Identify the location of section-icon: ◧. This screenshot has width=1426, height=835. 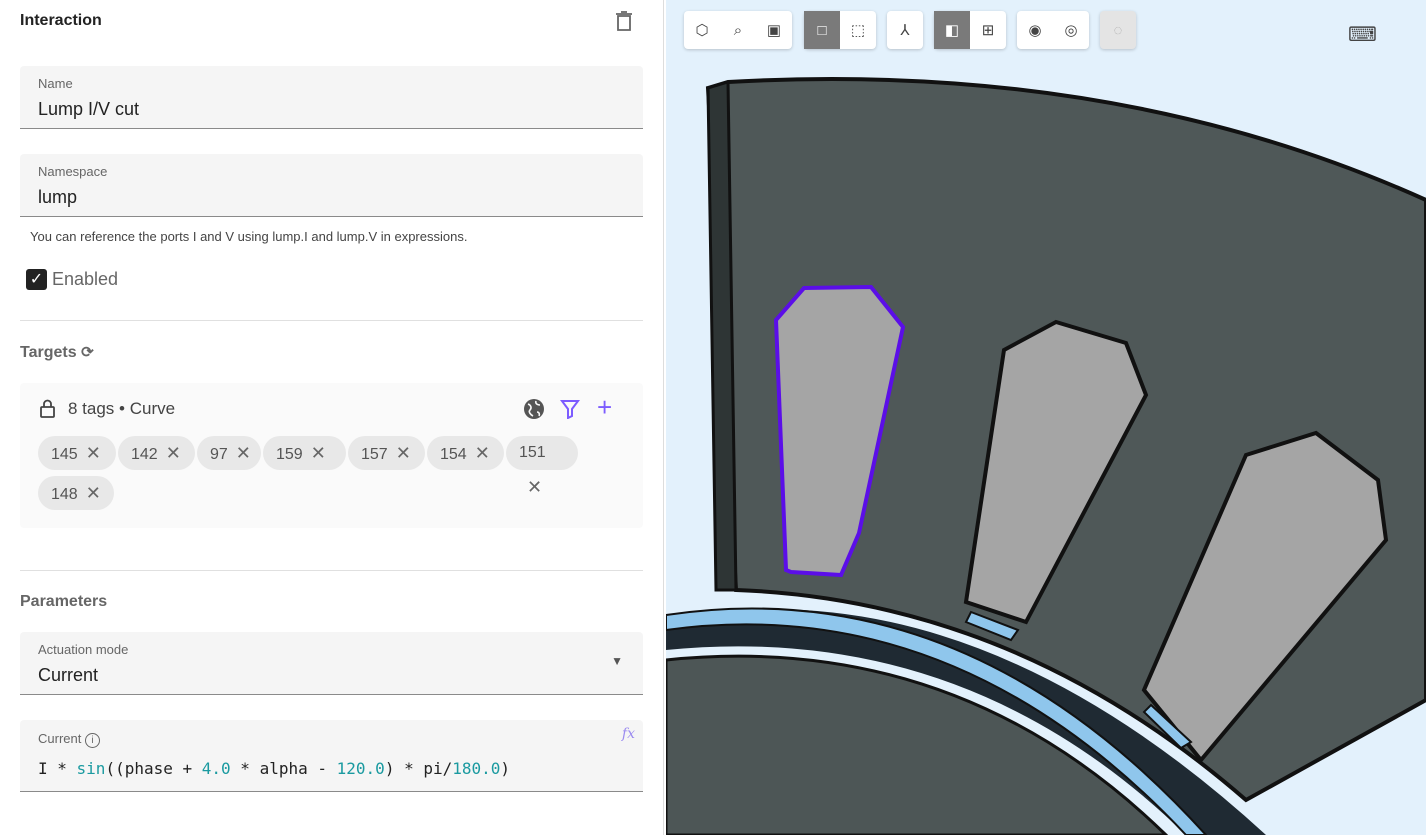
(952, 30).